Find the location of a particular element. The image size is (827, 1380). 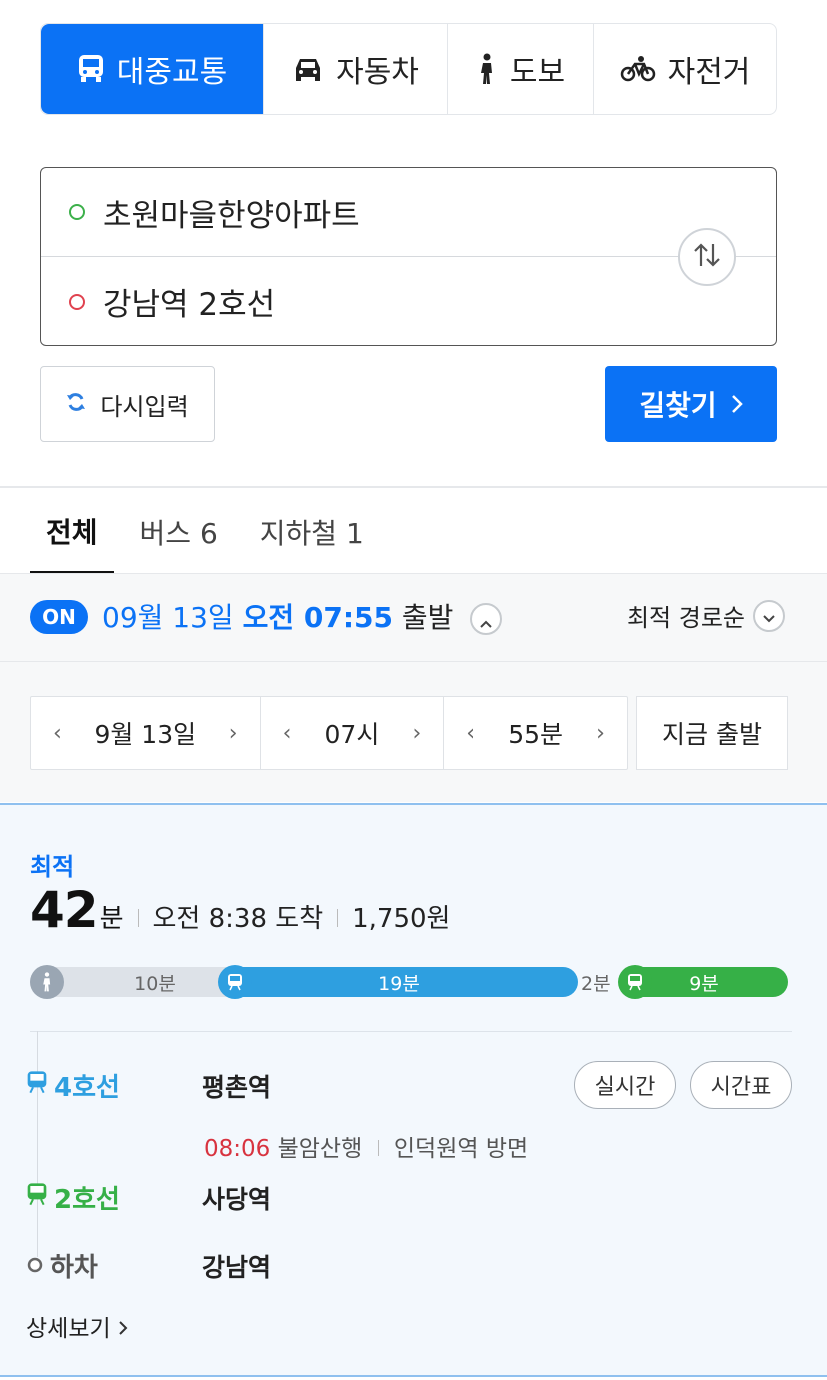

departure-clock: 오전 07:55 is located at coordinates (317, 617).